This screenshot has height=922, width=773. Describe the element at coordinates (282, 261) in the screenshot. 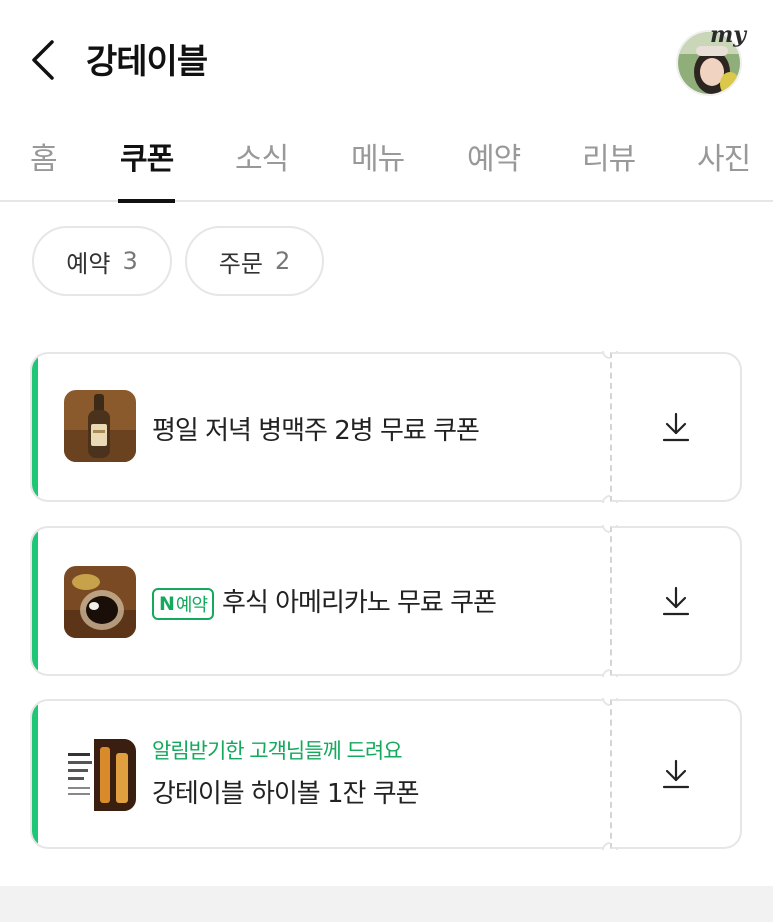

I see `chip-count: 2` at that location.